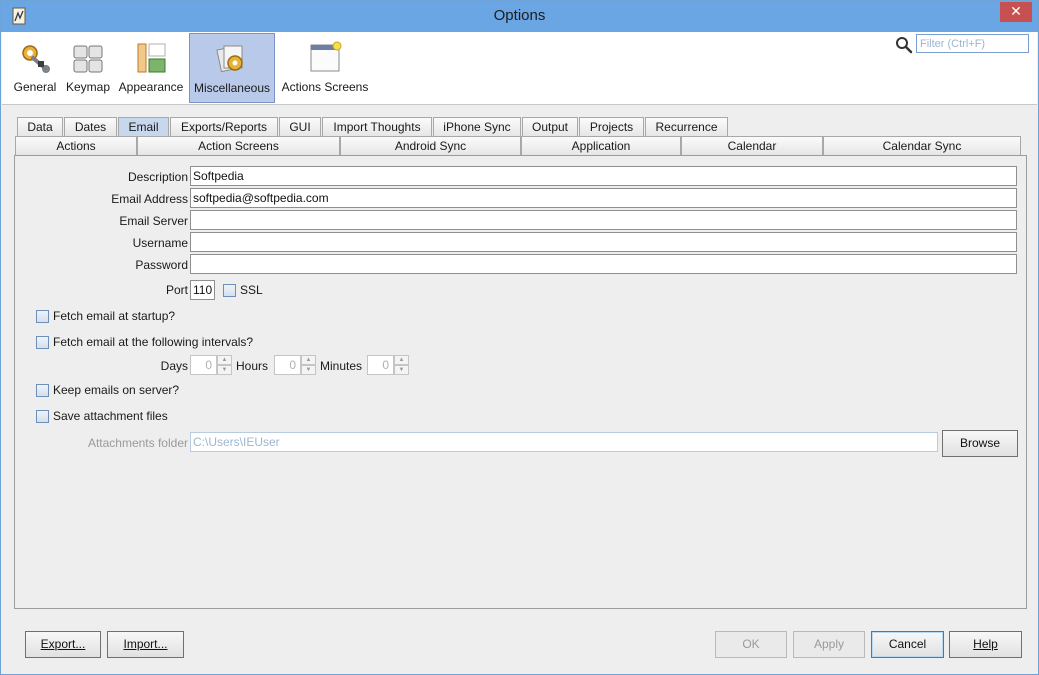 The height and width of the screenshot is (675, 1039). Describe the element at coordinates (907, 644) in the screenshot. I see `cancel-button: Cancel` at that location.